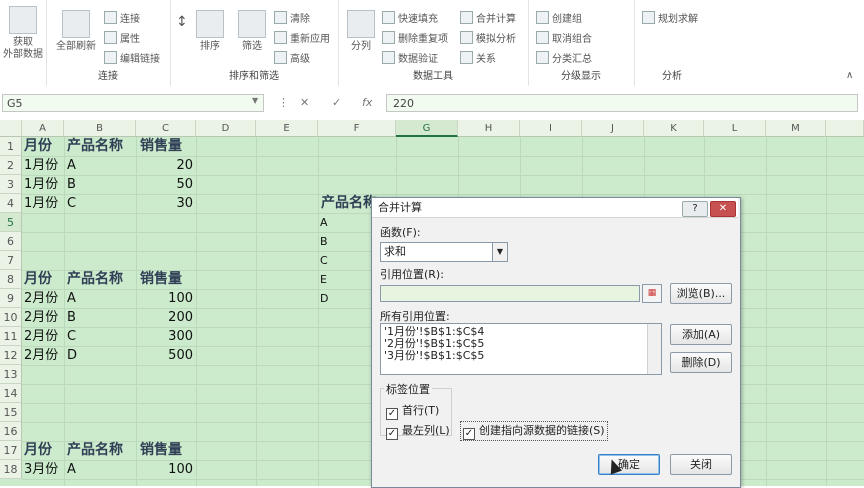 The height and width of the screenshot is (488, 864). Describe the element at coordinates (41, 184) in the screenshot. I see `cell-a3: 1月份` at that location.